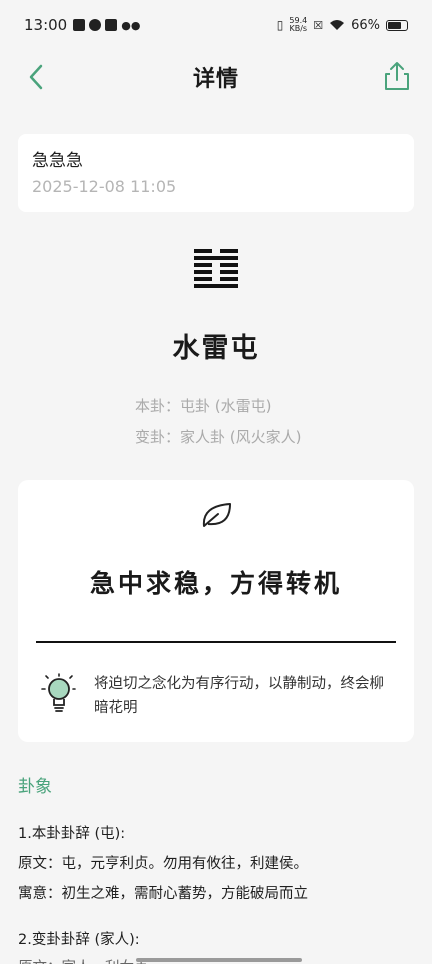 Image resolution: width=432 pixels, height=964 pixels. Describe the element at coordinates (365, 25) in the screenshot. I see `battery-percent: 66%` at that location.